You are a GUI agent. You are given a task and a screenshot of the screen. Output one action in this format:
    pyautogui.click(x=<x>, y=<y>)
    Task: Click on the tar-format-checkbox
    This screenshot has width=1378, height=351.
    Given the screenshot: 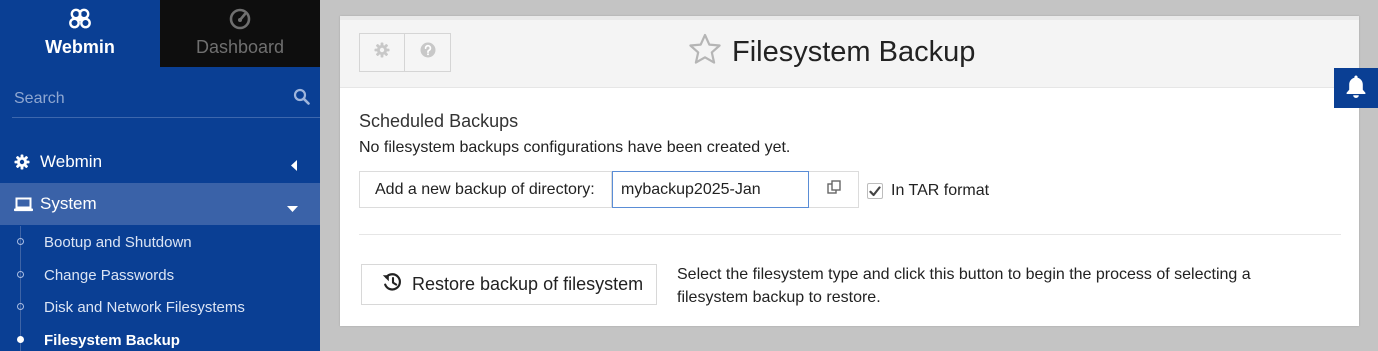 What is the action you would take?
    pyautogui.click(x=875, y=191)
    